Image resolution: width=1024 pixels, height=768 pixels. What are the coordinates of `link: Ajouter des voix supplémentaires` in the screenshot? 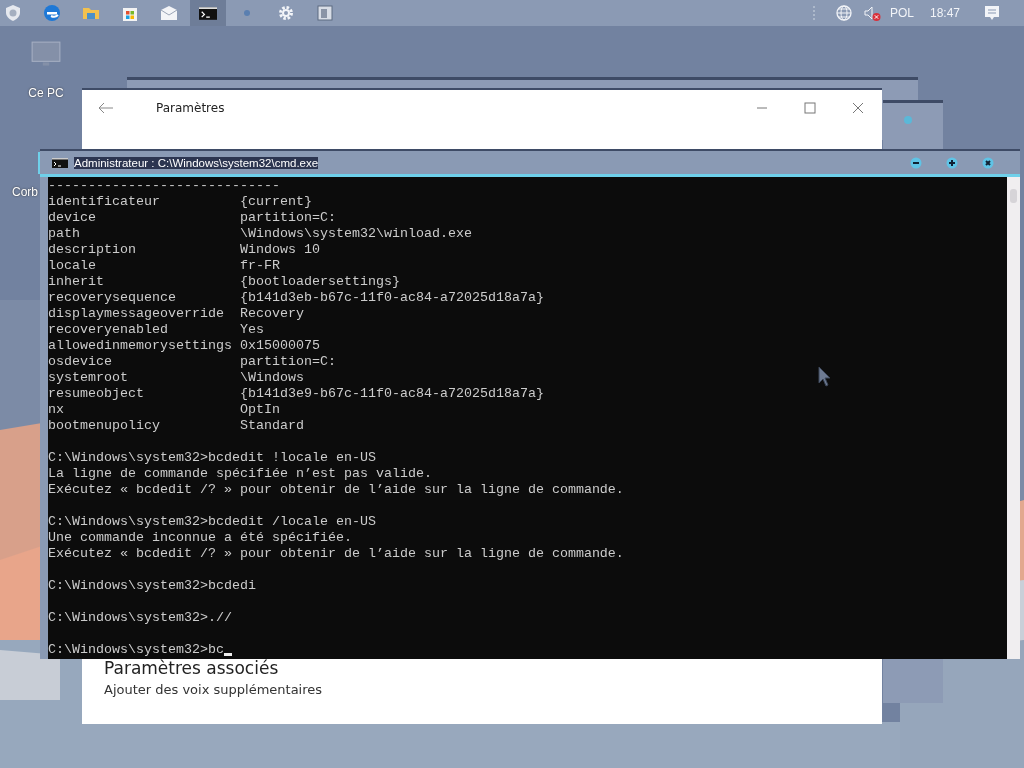 It's located at (213, 689).